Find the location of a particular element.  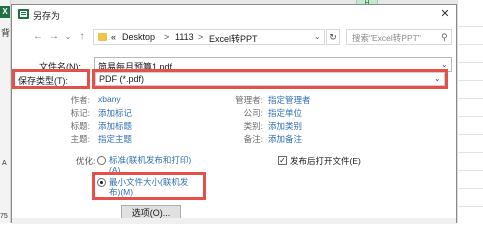

meta-author-value: xbany is located at coordinates (109, 99).